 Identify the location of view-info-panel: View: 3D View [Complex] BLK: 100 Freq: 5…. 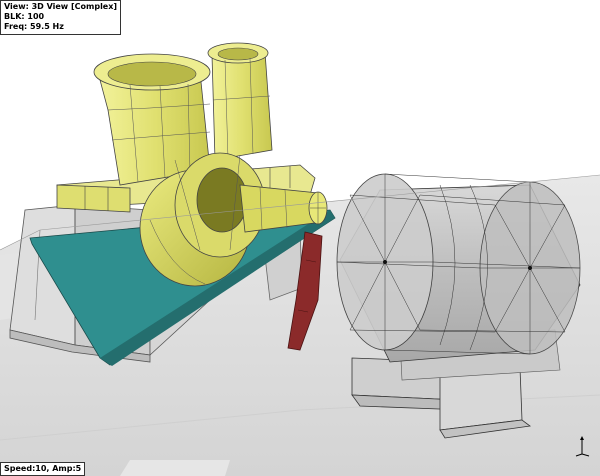
(61, 17).